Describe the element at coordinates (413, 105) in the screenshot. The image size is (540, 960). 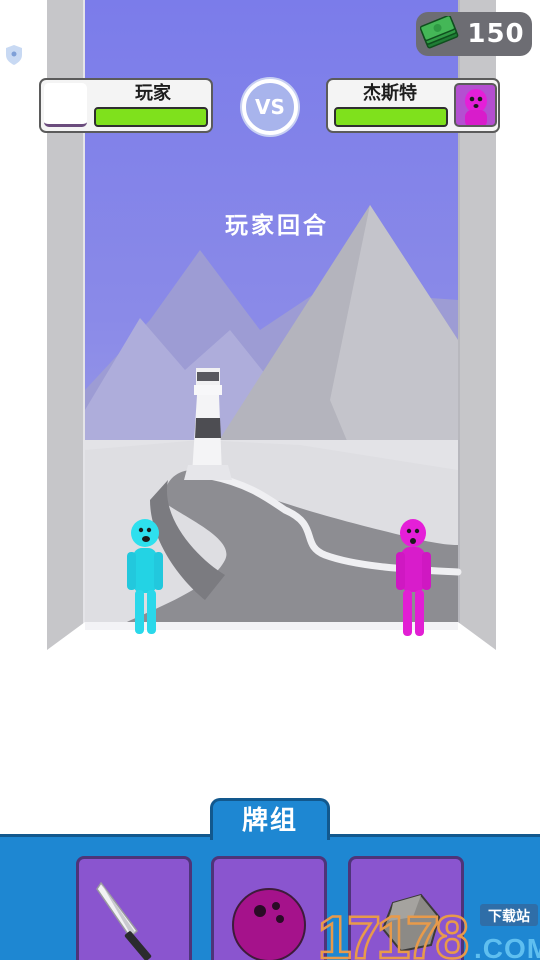
I see `enemy-panel: 杰斯特` at that location.